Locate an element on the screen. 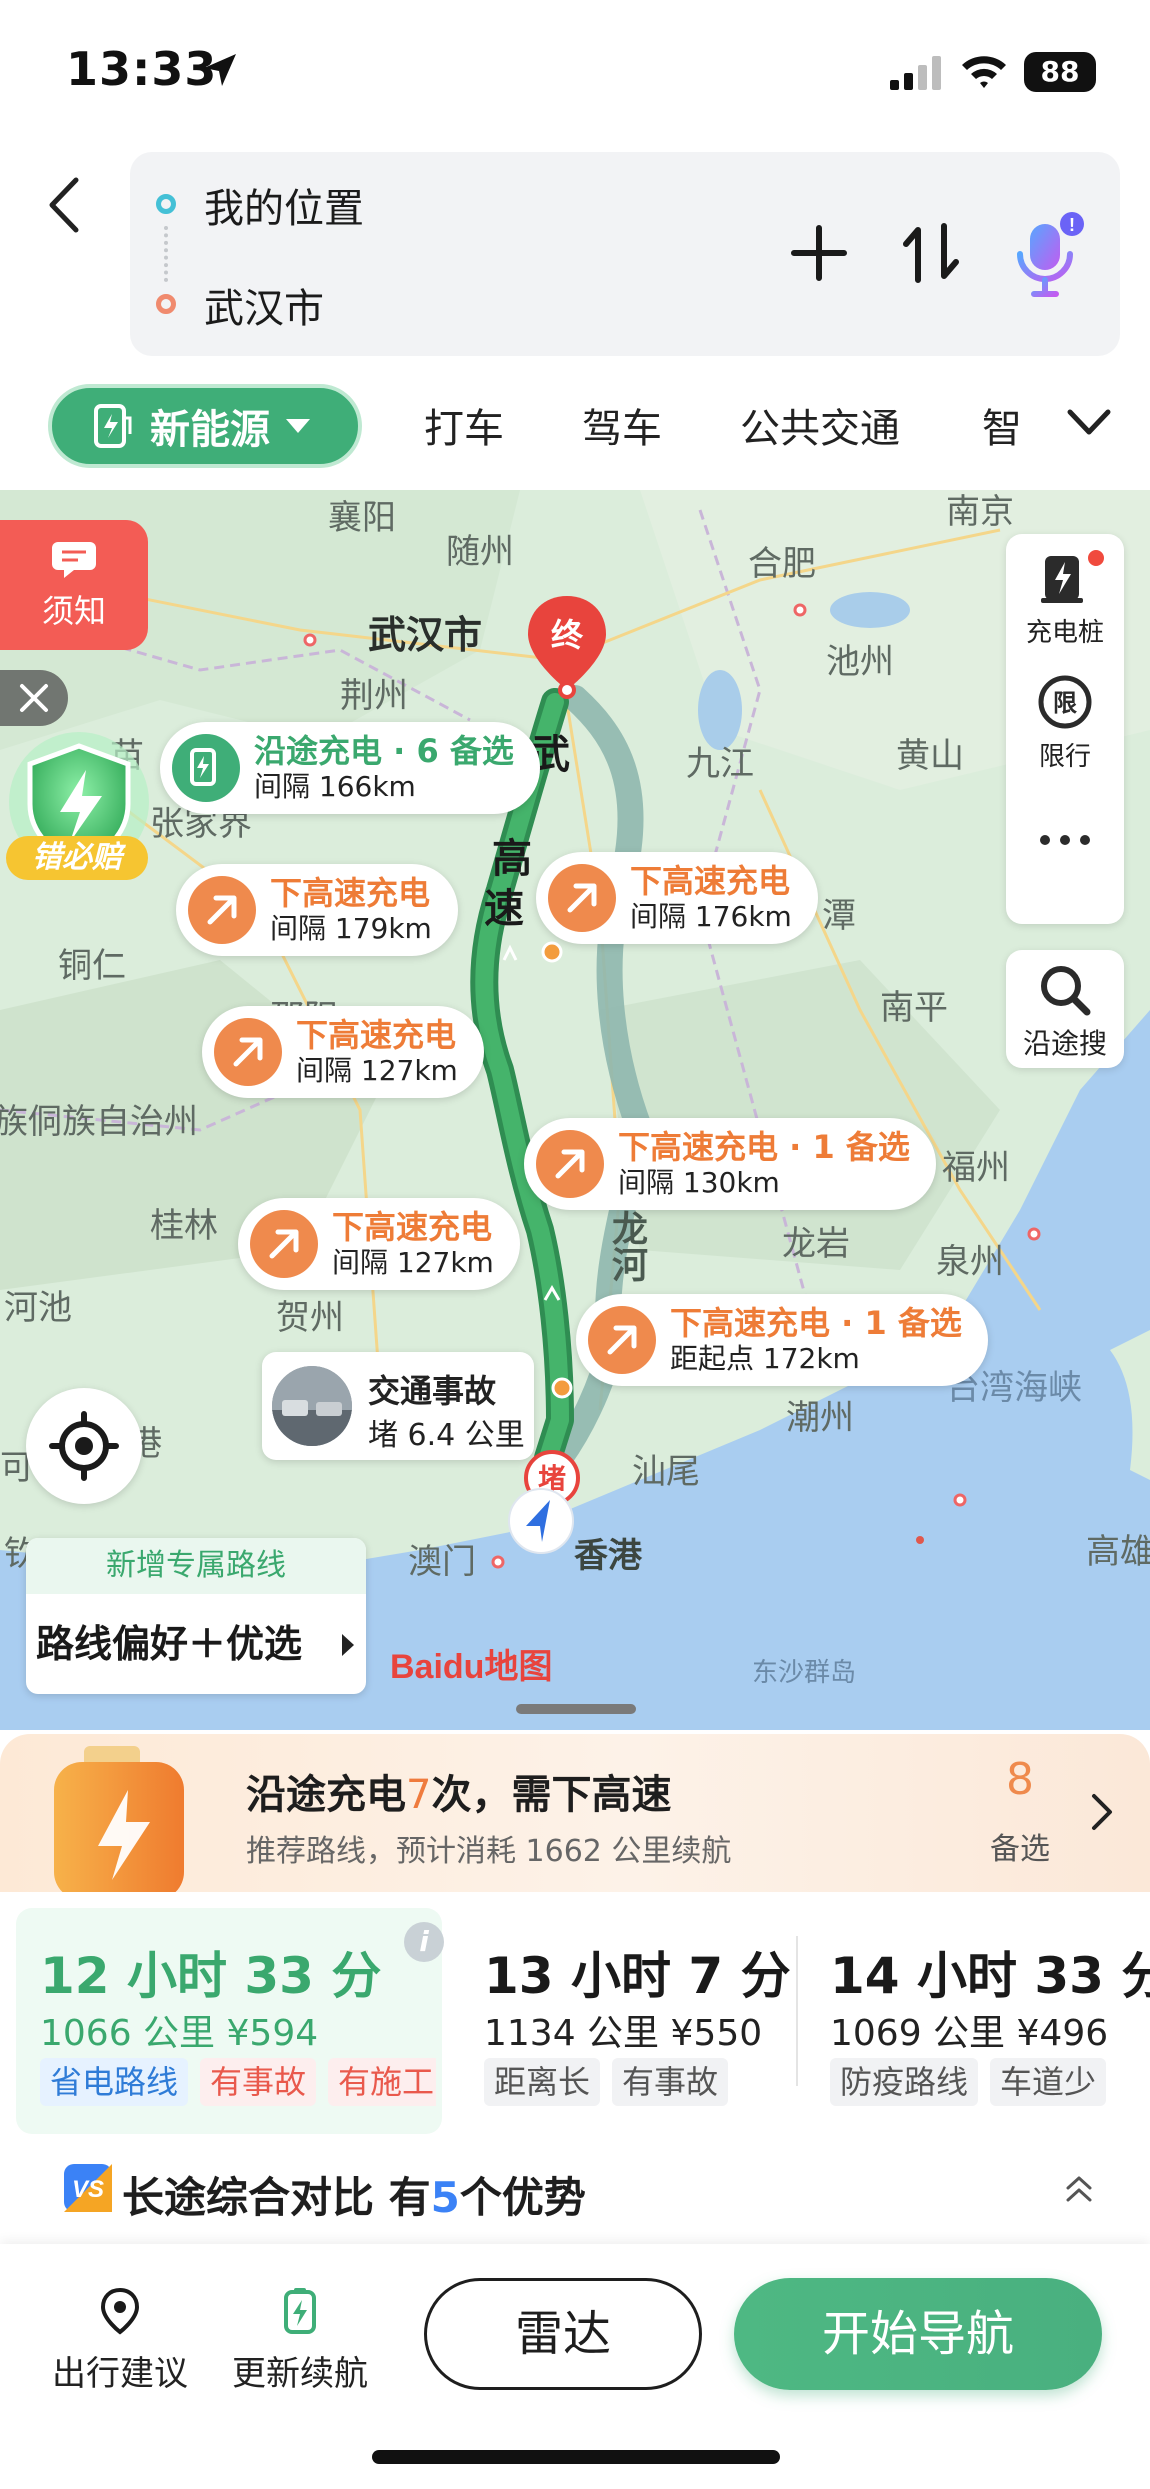 This screenshot has height=2489, width=1150. charging-stations-label: 充电桩 is located at coordinates (1064, 633).